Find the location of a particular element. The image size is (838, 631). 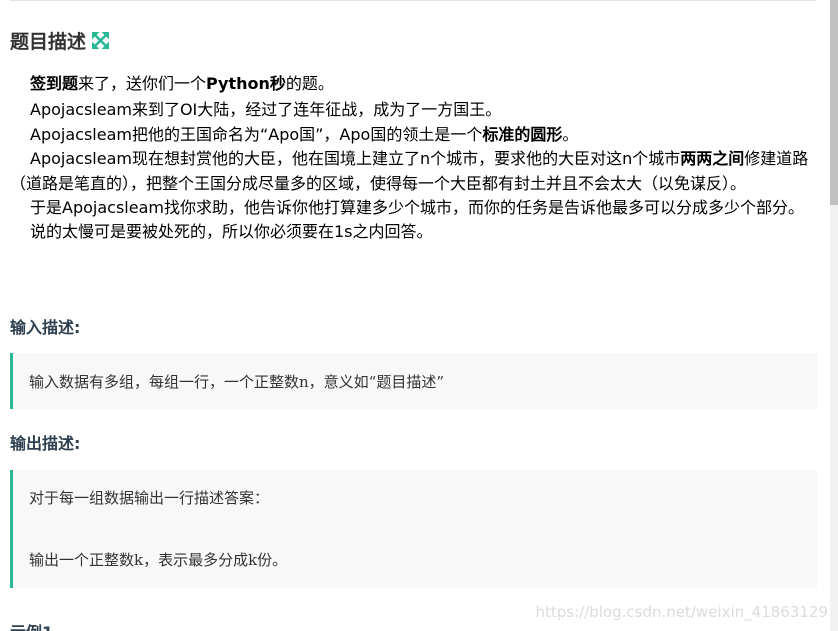

intro-bold-python: Python秒 is located at coordinates (246, 83).